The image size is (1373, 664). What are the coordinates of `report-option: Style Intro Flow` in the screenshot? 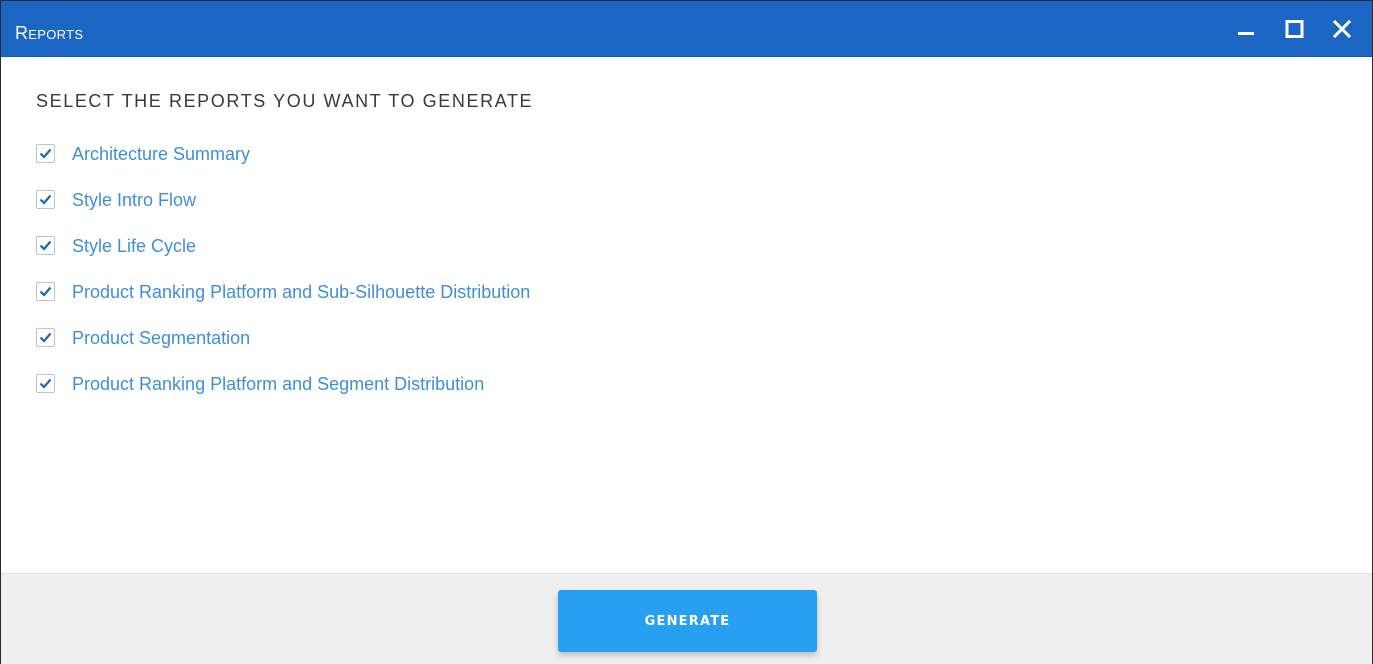 It's located at (283, 212).